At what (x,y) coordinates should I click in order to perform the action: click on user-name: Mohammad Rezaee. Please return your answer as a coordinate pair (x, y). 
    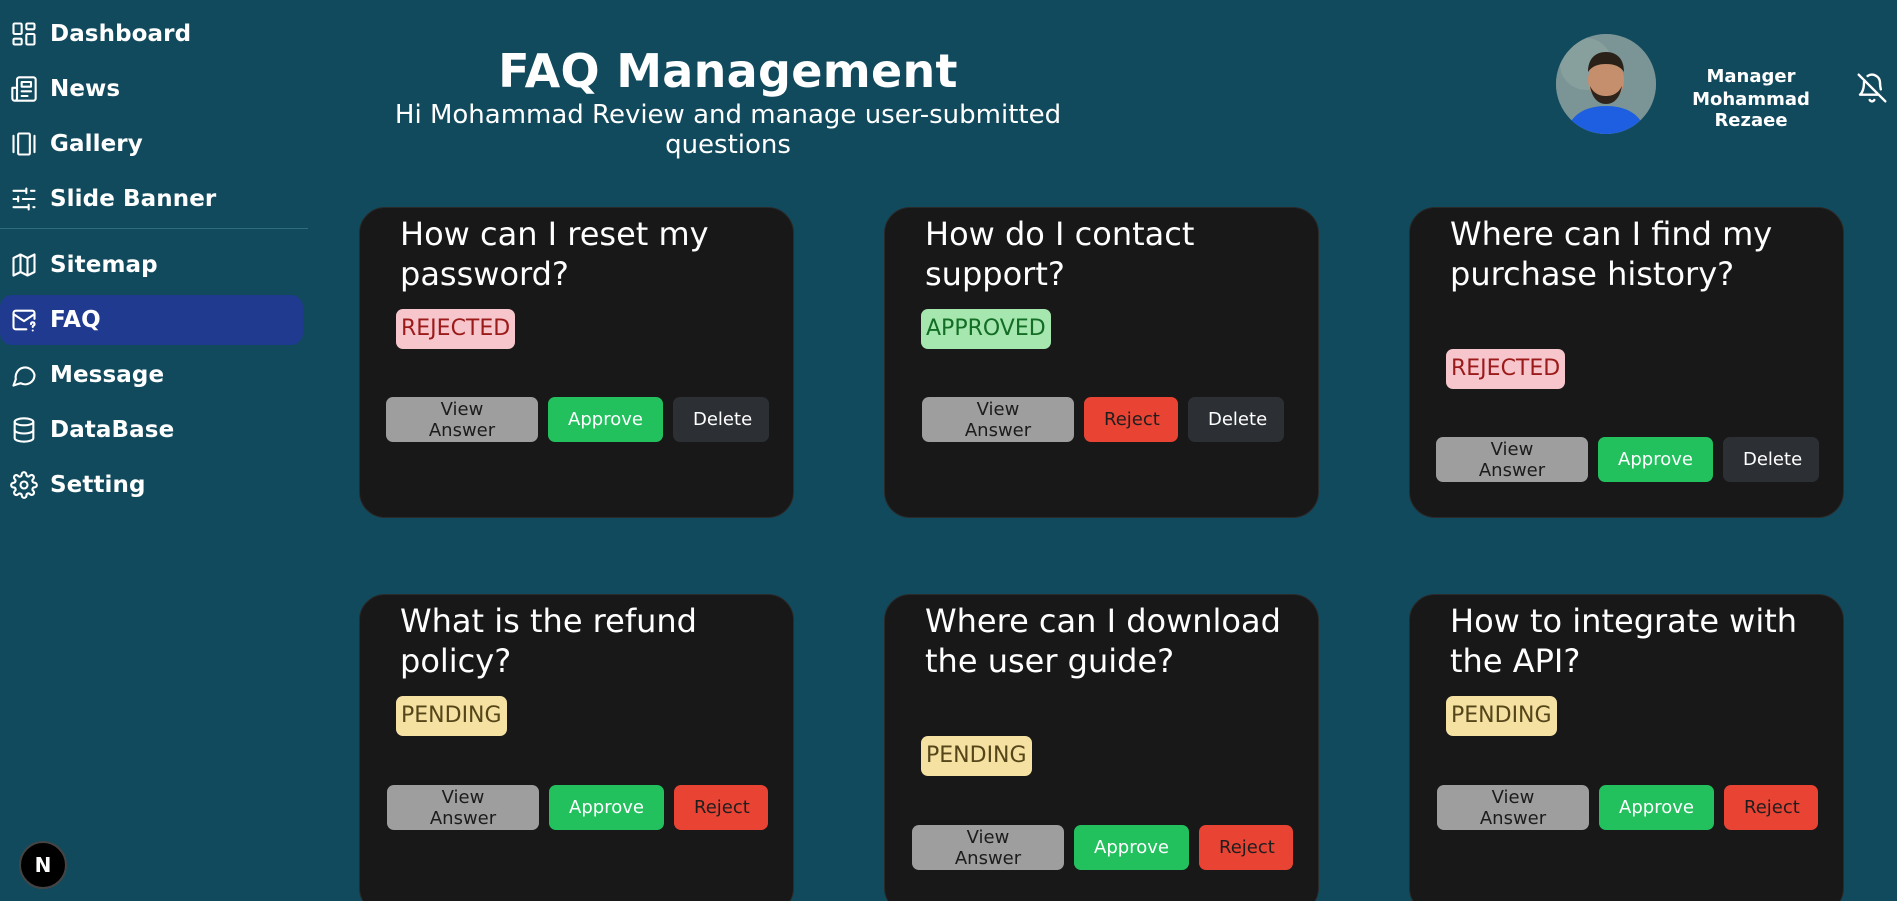
    Looking at the image, I should click on (1751, 110).